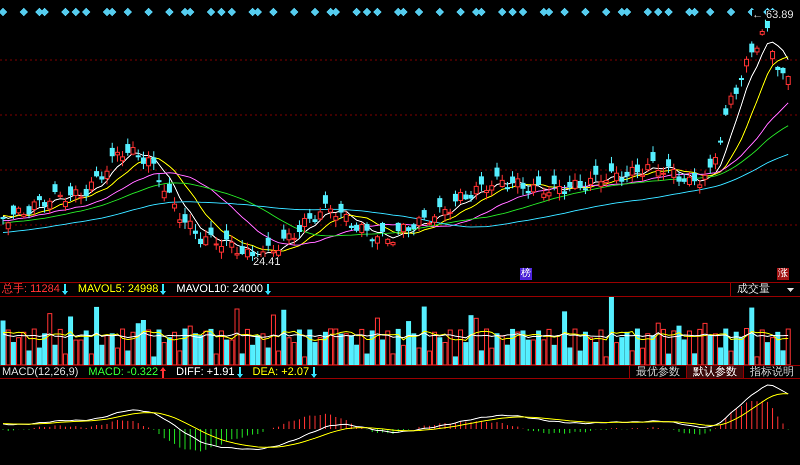 The image size is (800, 465). What do you see at coordinates (220, 290) in the screenshot?
I see `volume-legend-value: MAVOL10: 24000` at bounding box center [220, 290].